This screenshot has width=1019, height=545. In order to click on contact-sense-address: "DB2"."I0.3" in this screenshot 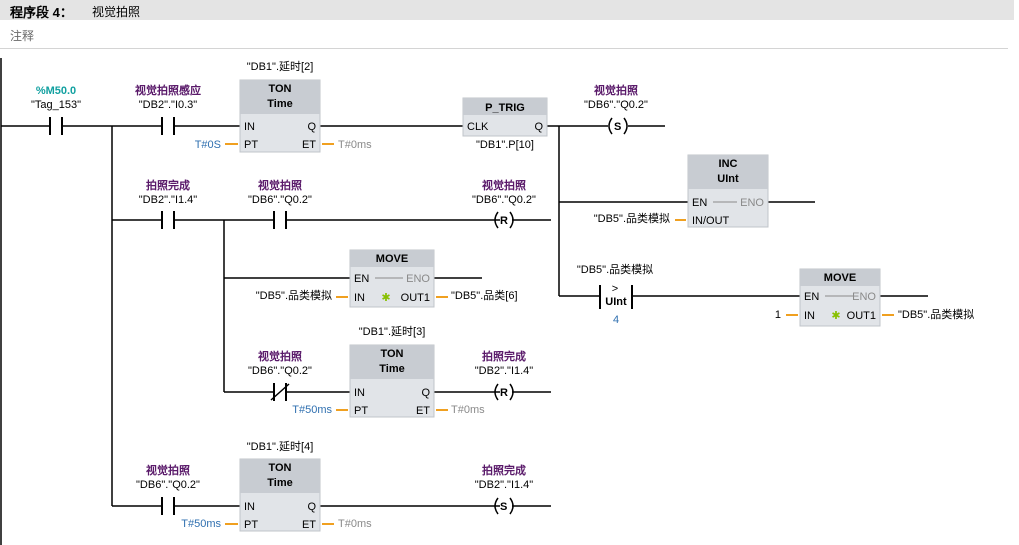, I will do `click(168, 105)`.